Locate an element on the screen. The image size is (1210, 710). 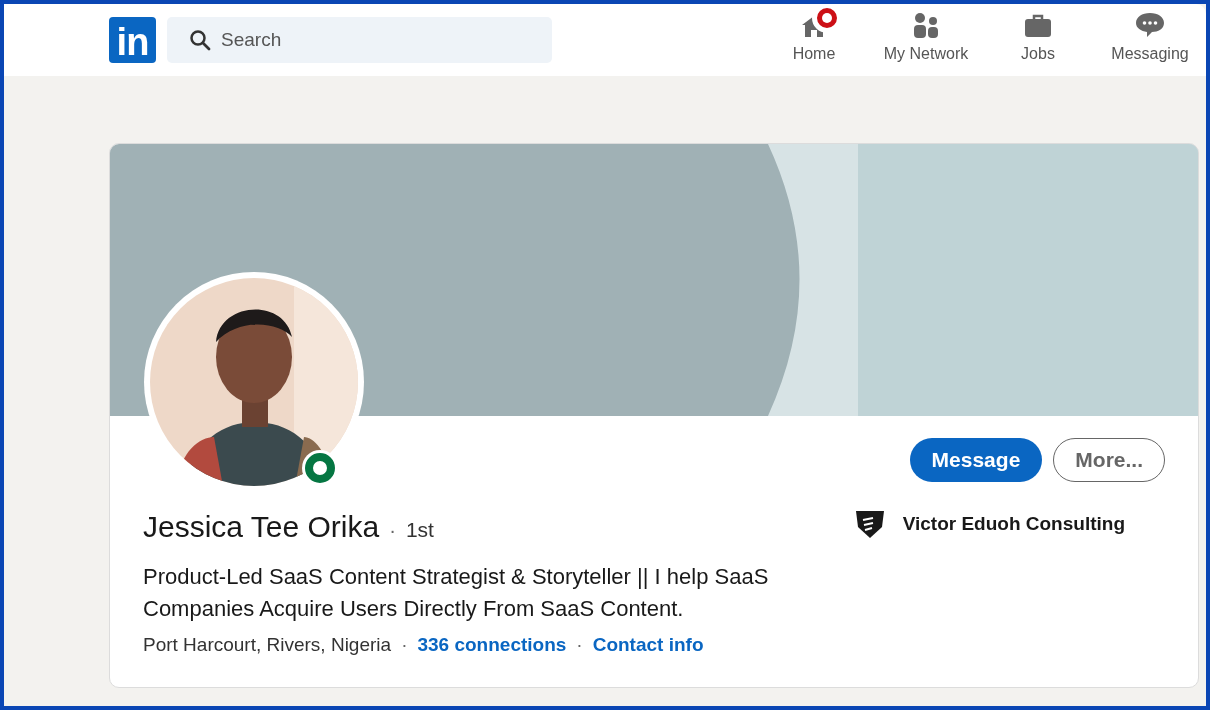
nav-item: Messaging is located at coordinates (1150, 38).